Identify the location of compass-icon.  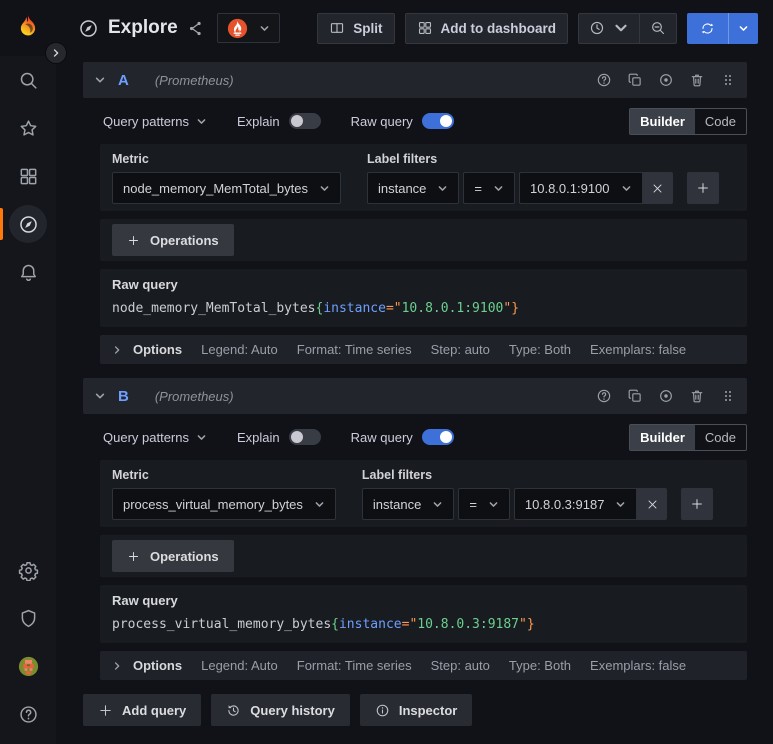
(28, 224).